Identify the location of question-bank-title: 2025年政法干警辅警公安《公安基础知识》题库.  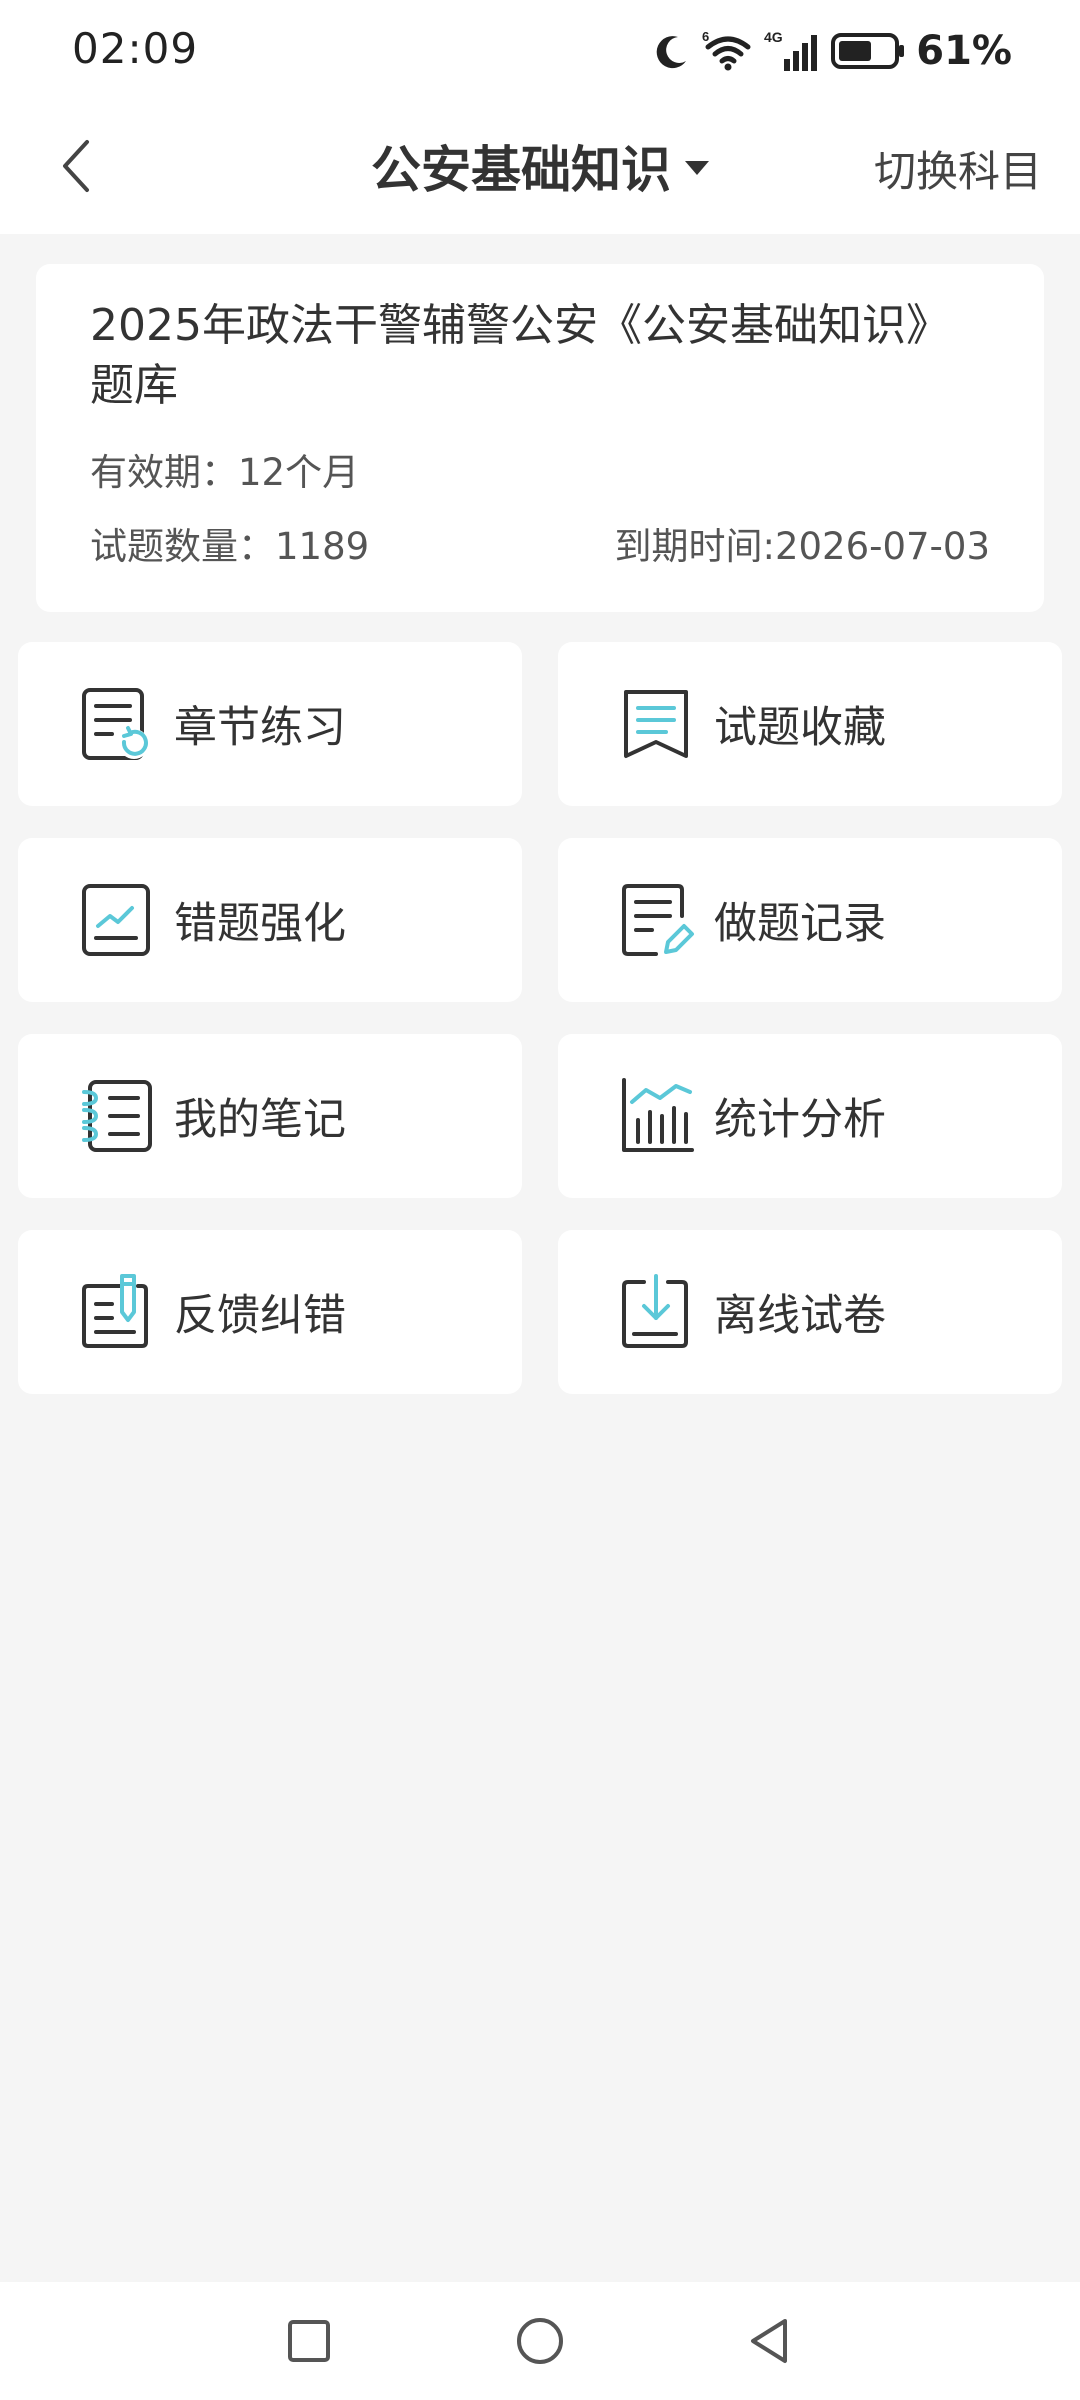
(520, 355).